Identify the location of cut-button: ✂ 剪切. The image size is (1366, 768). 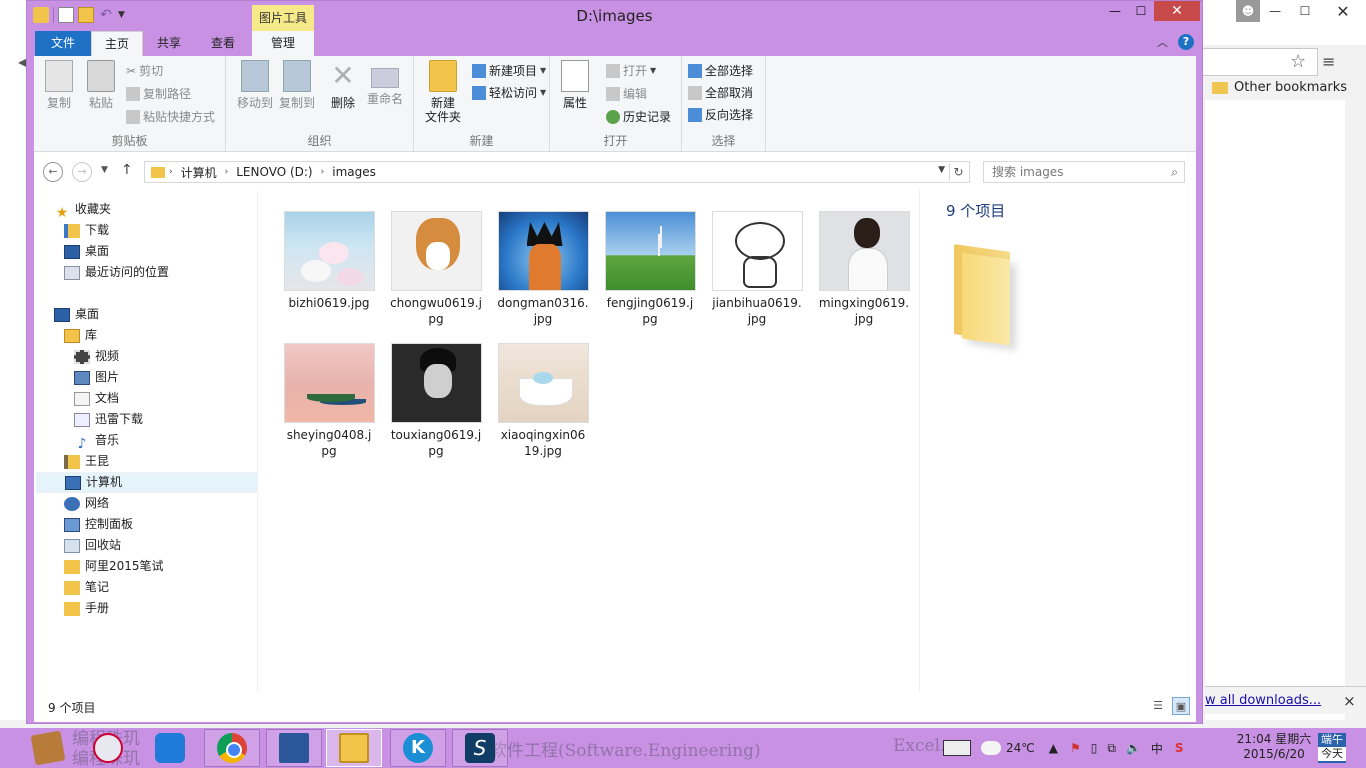
(144, 71).